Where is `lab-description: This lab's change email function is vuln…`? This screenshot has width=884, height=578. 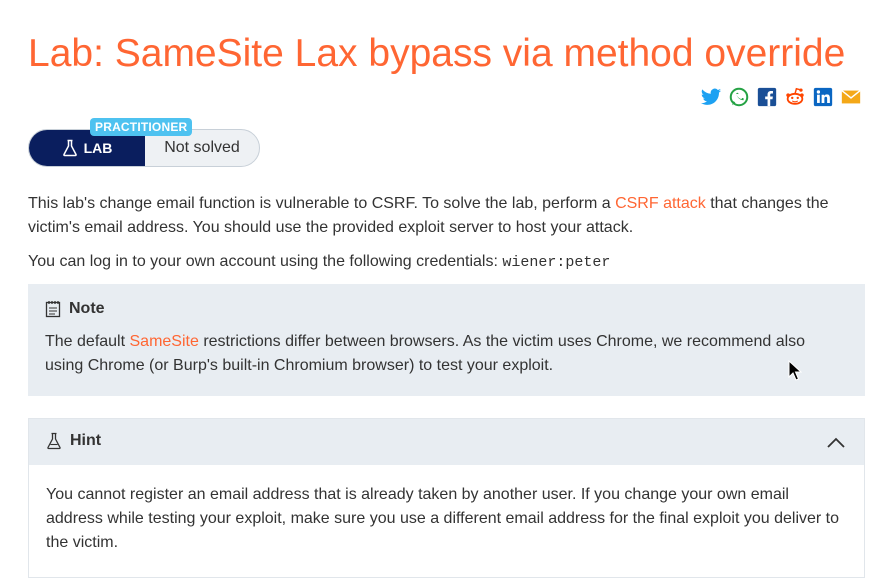 lab-description: This lab's change email function is vuln… is located at coordinates (438, 216).